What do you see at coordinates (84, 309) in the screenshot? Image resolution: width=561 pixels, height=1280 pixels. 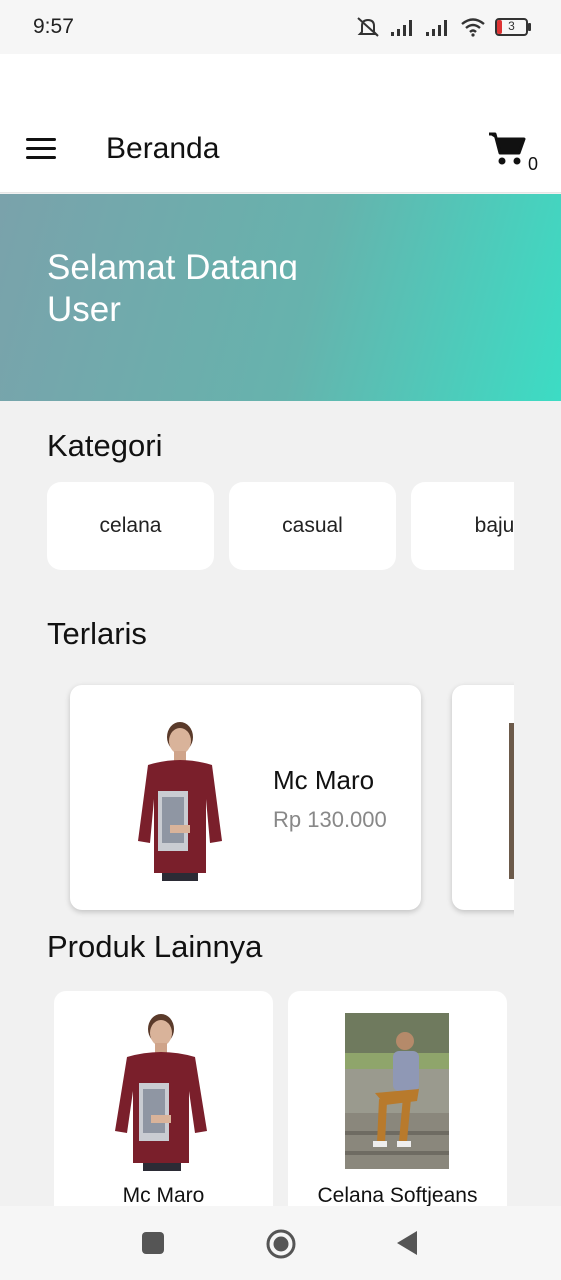 I see `welcome-line-2: User` at bounding box center [84, 309].